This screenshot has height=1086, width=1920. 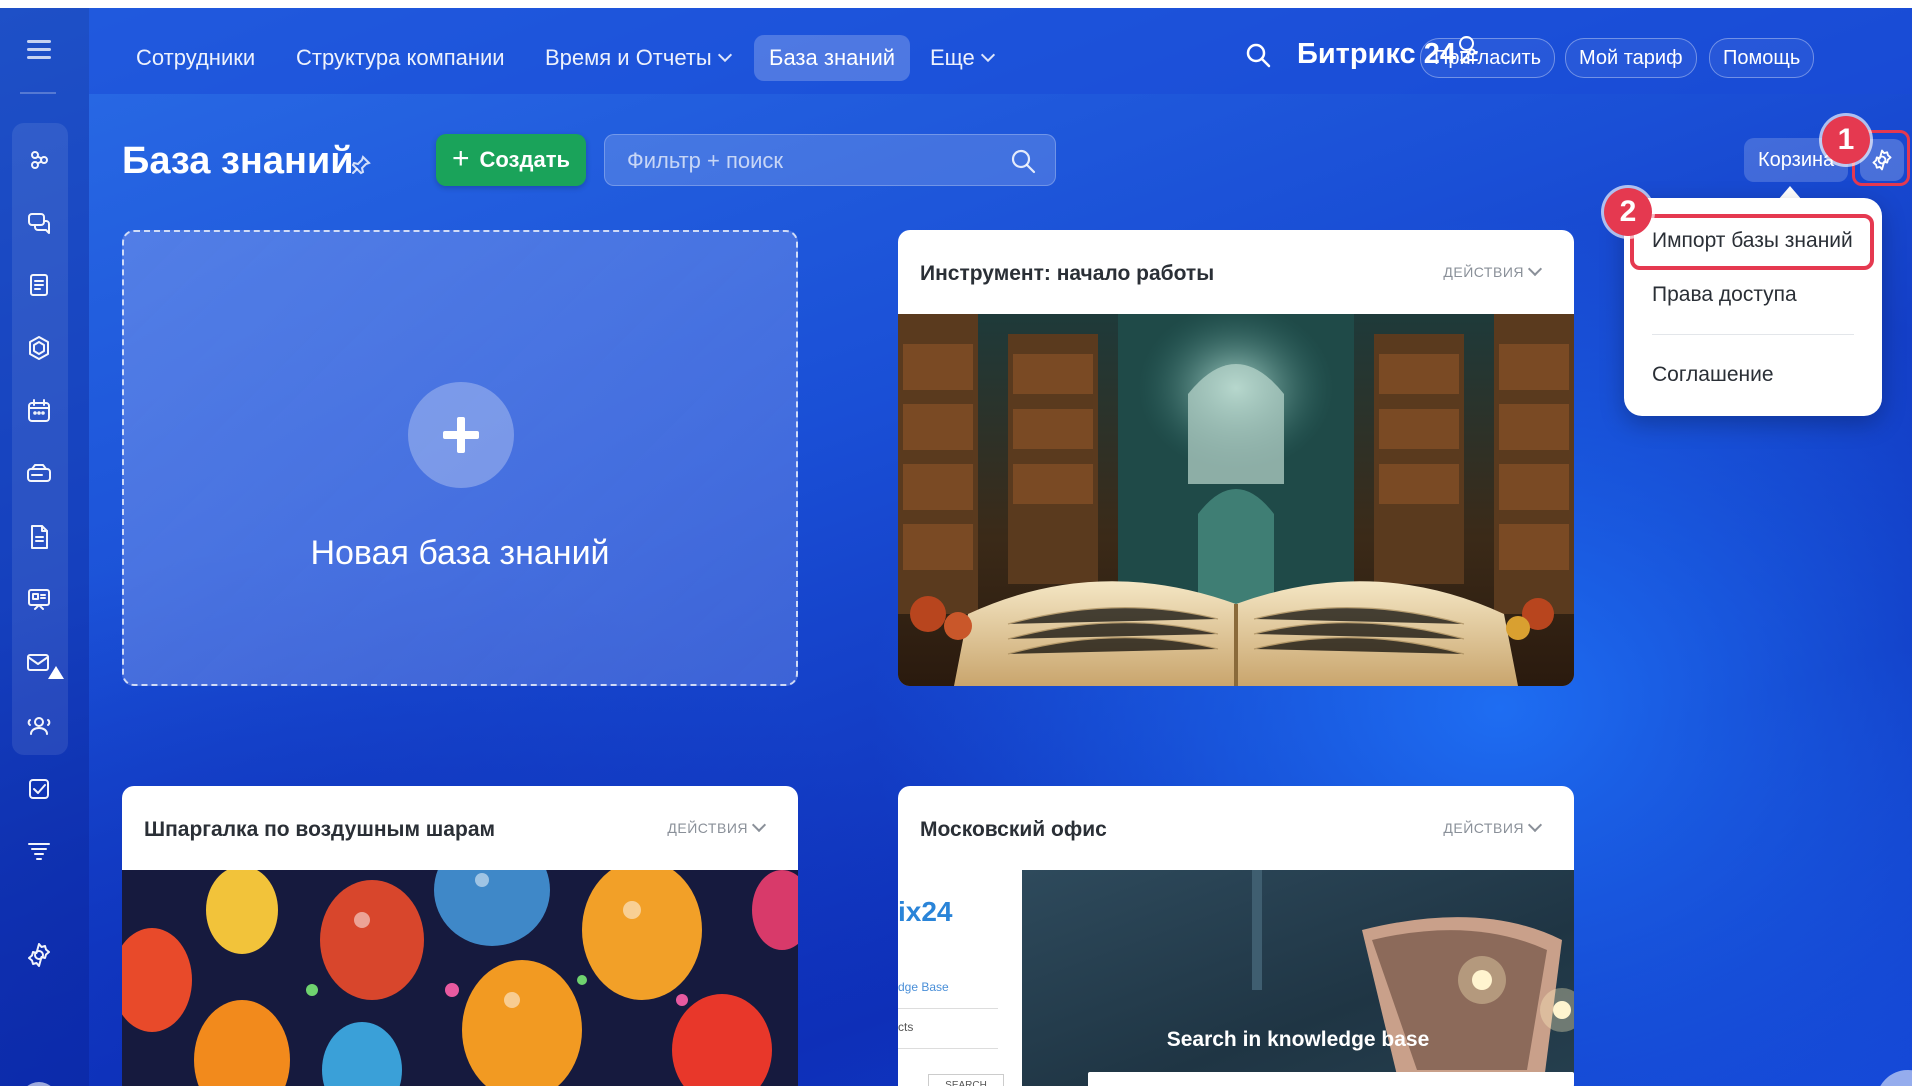 What do you see at coordinates (1752, 242) in the screenshot?
I see `import-highlight-frame` at bounding box center [1752, 242].